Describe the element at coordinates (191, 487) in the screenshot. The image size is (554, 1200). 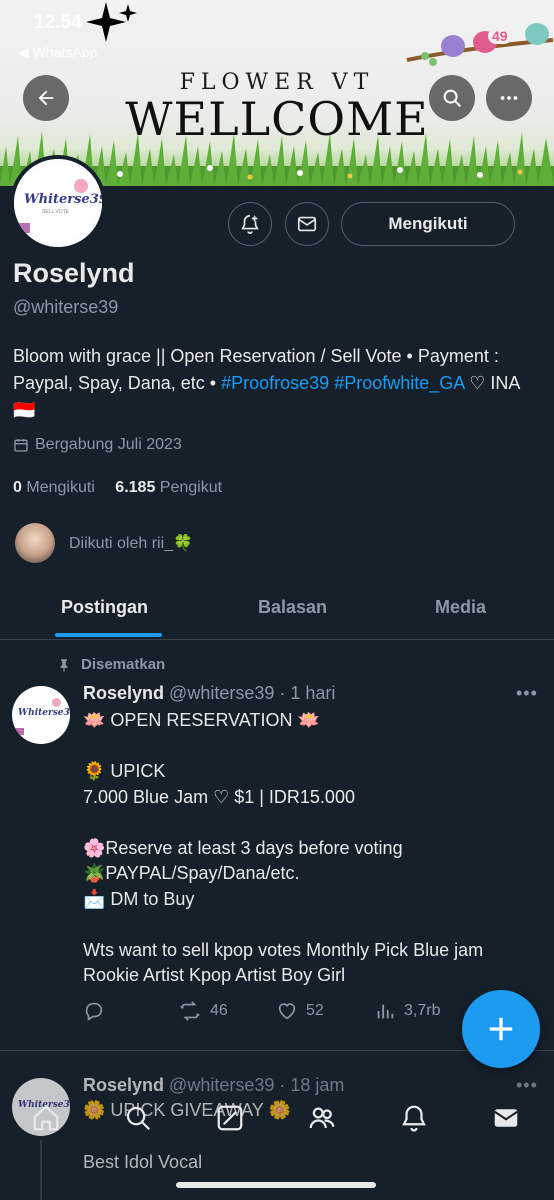
I see `followers-label: Pengikut` at that location.